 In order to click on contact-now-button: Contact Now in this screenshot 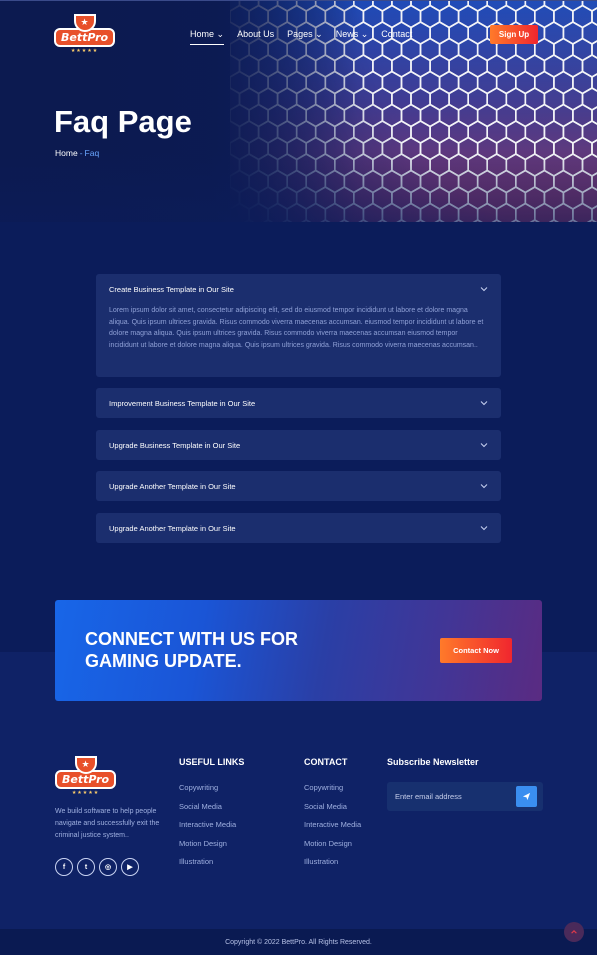, I will do `click(476, 650)`.